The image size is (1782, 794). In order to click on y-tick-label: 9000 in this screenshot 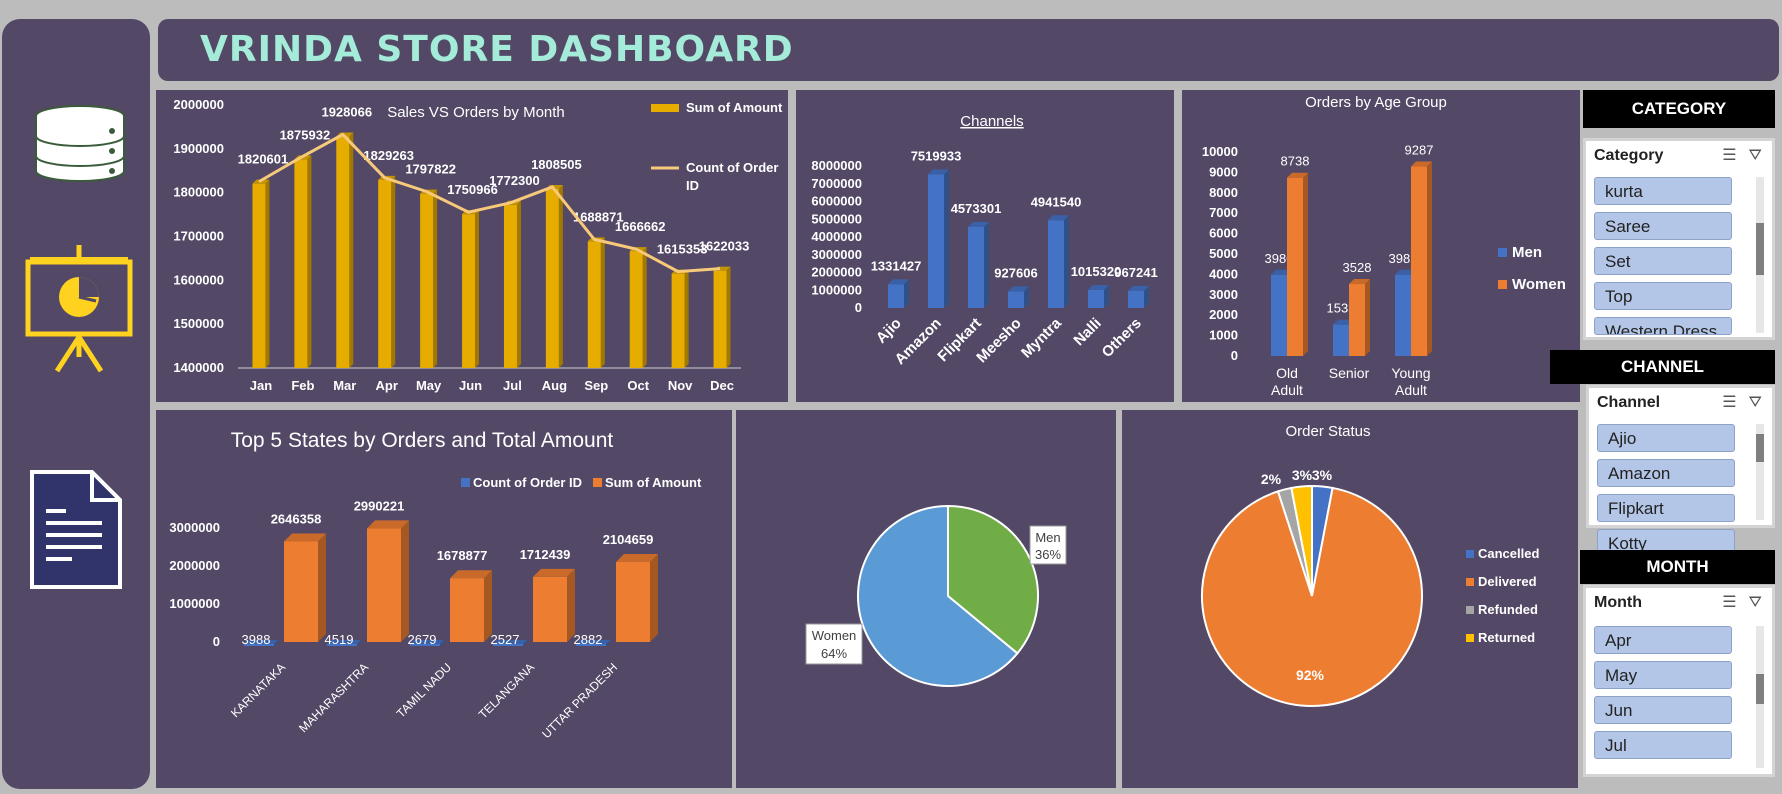, I will do `click(1223, 171)`.